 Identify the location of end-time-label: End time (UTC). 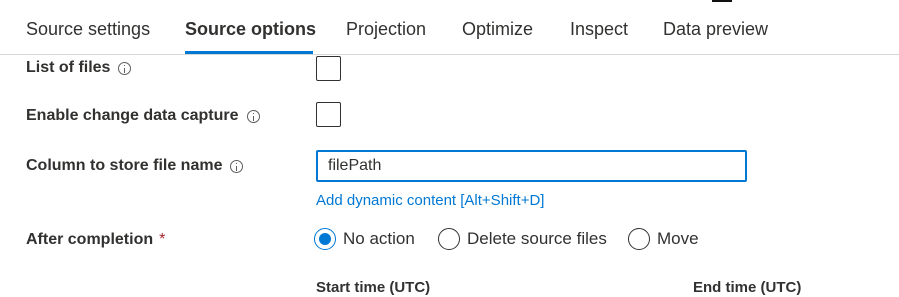
(747, 287).